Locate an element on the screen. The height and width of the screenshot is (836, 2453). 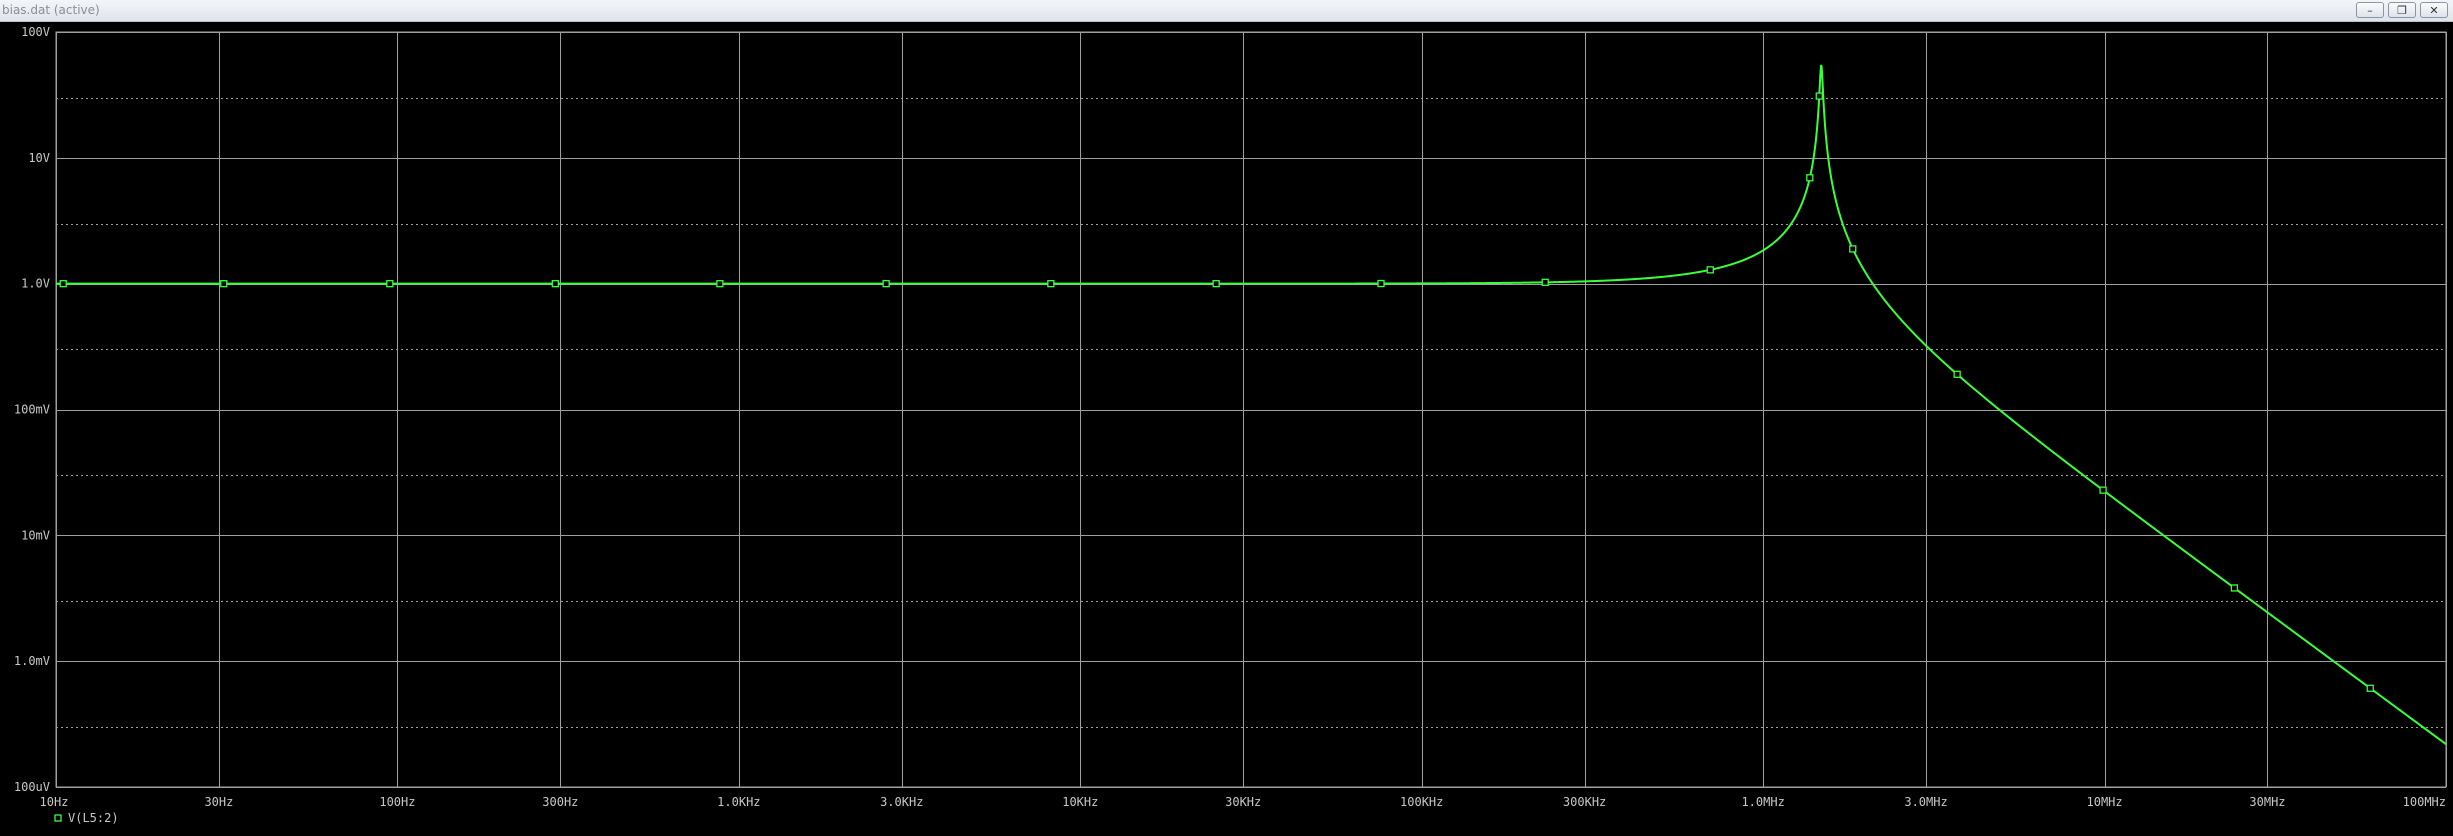
x-tick-label: 30Hz is located at coordinates (218, 802).